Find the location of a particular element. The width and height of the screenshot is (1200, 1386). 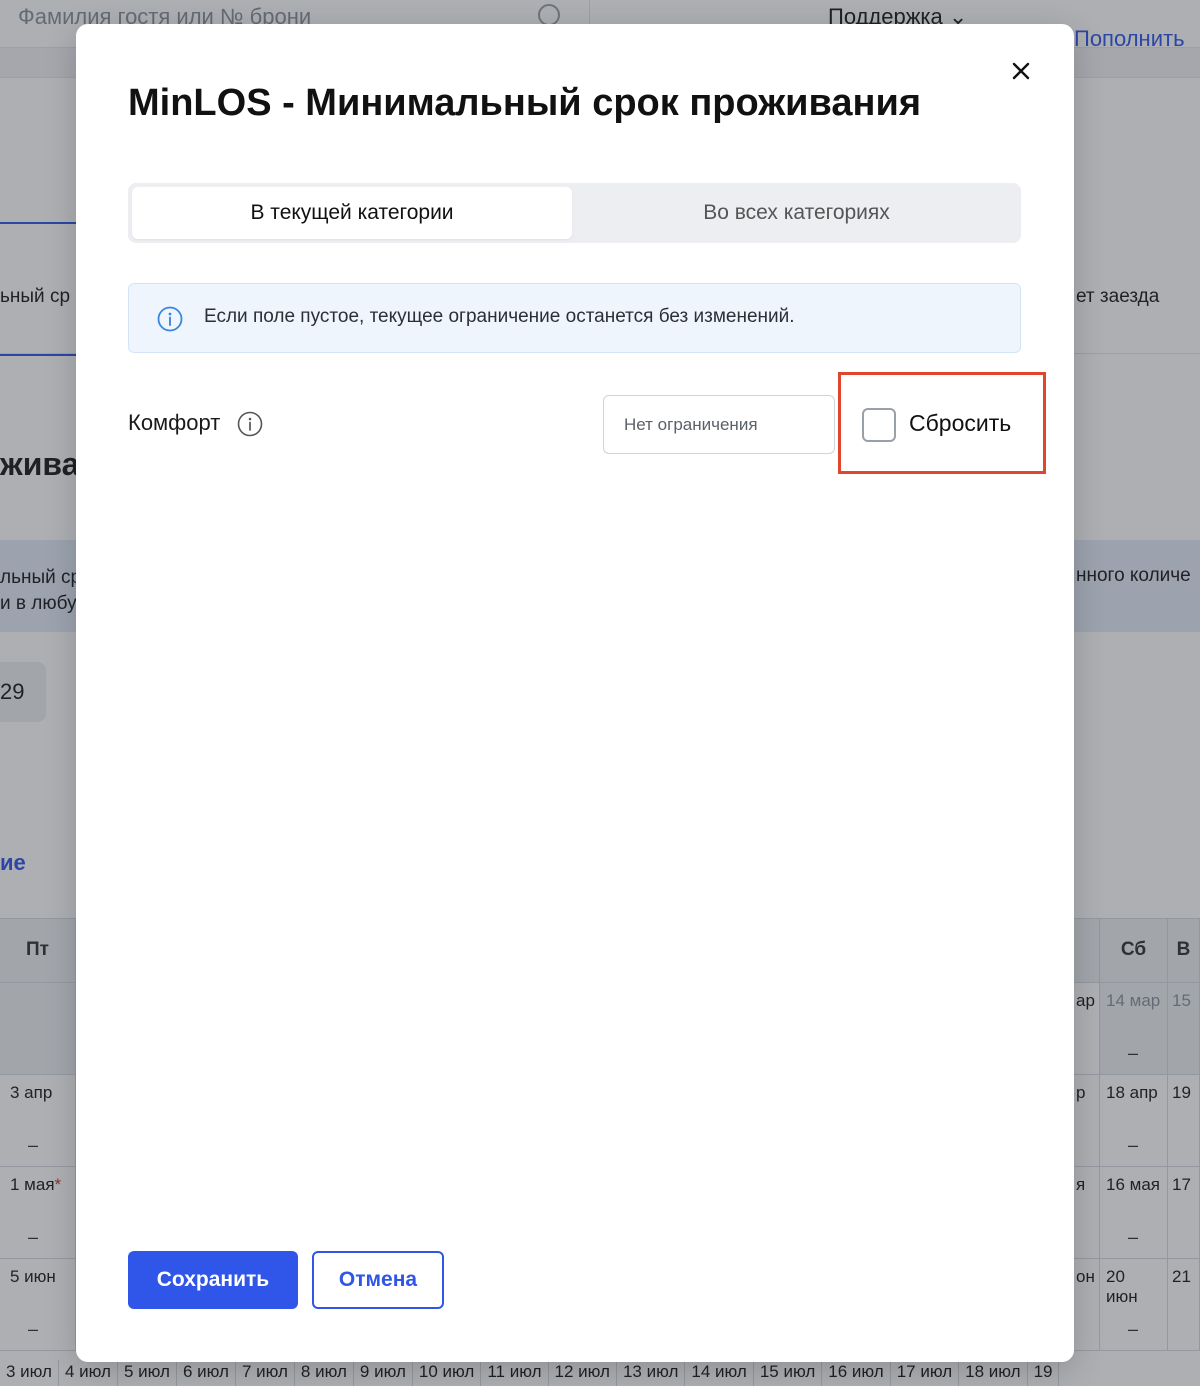

tab-all-categories: Во всех категориях is located at coordinates (796, 213).